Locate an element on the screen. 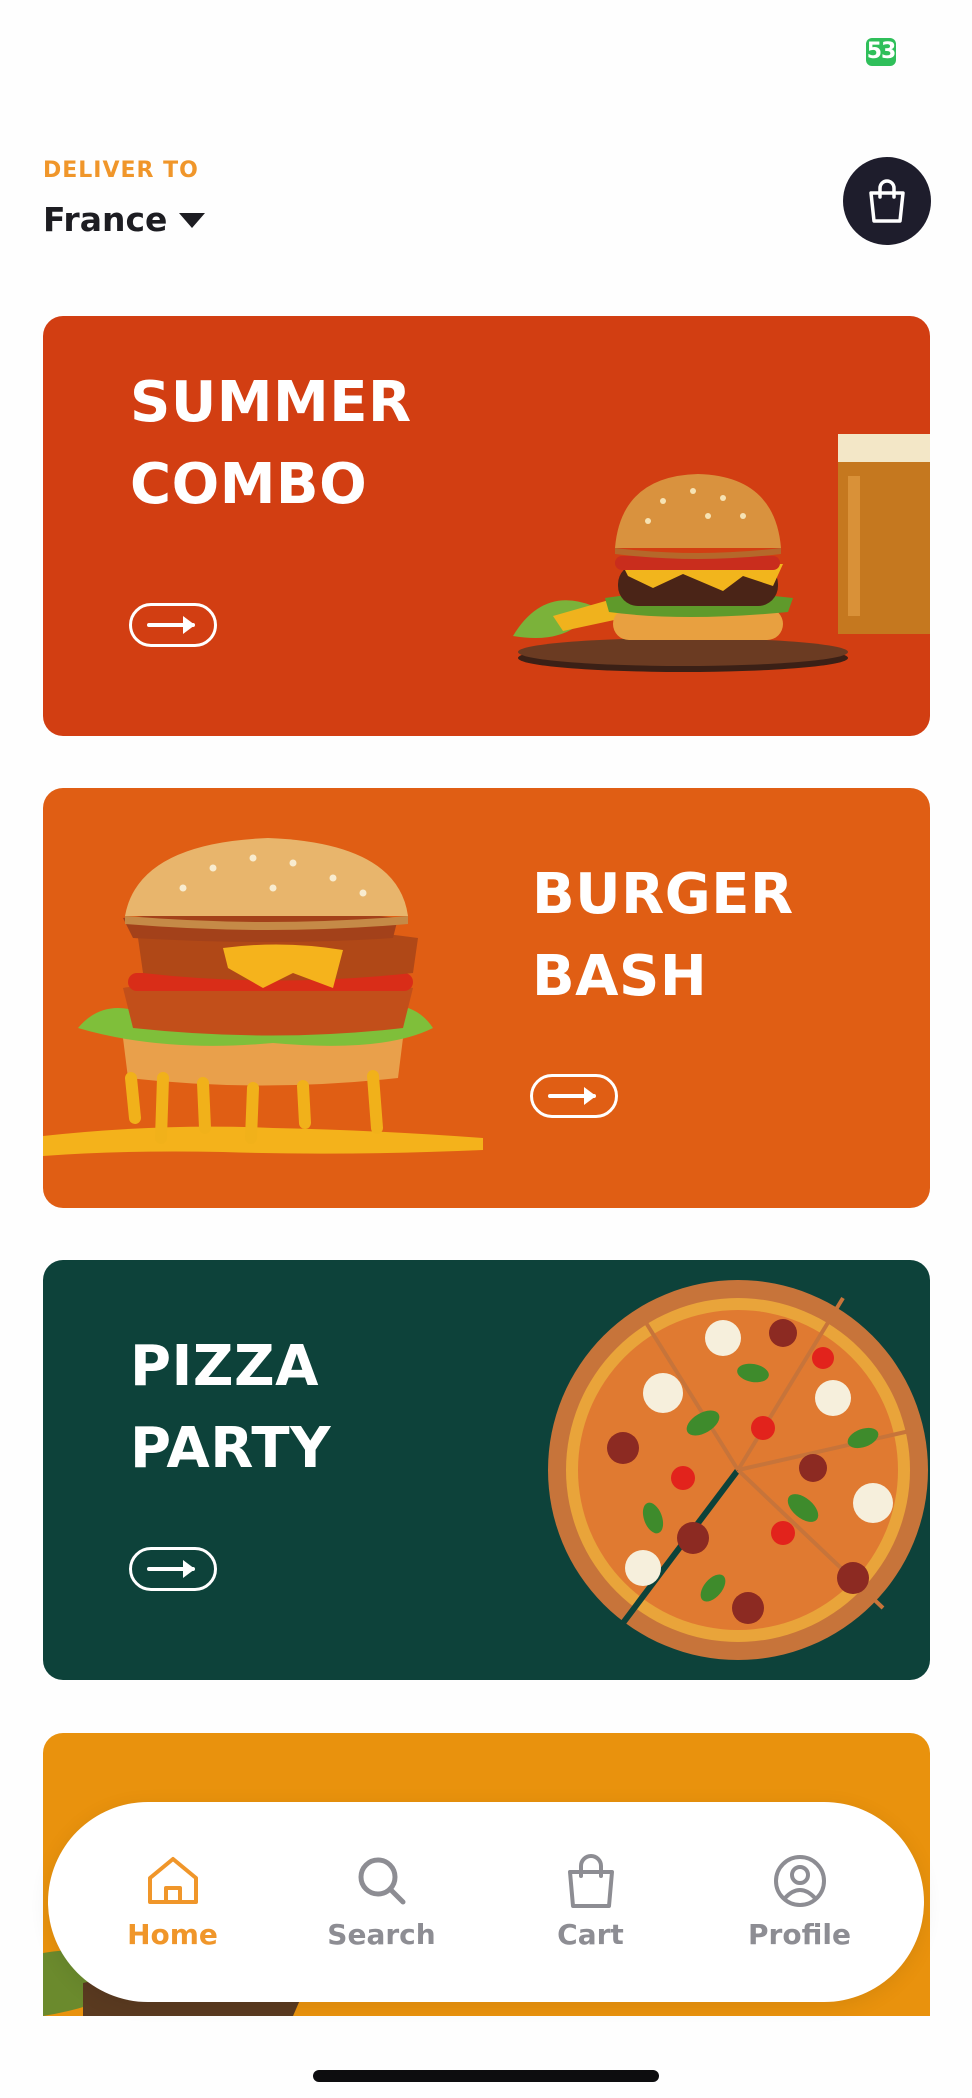  caret-down-icon is located at coordinates (192, 220).